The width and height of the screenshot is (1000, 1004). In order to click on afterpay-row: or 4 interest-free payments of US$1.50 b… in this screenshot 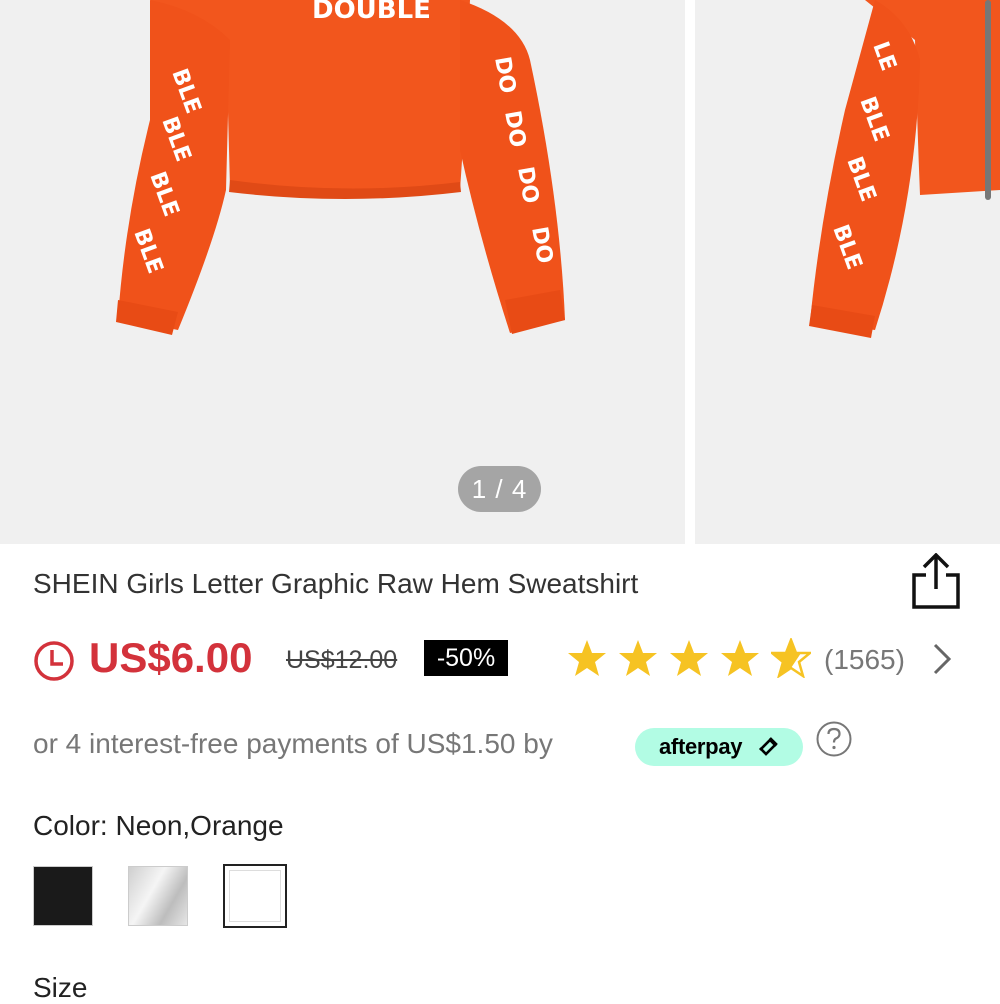, I will do `click(503, 745)`.